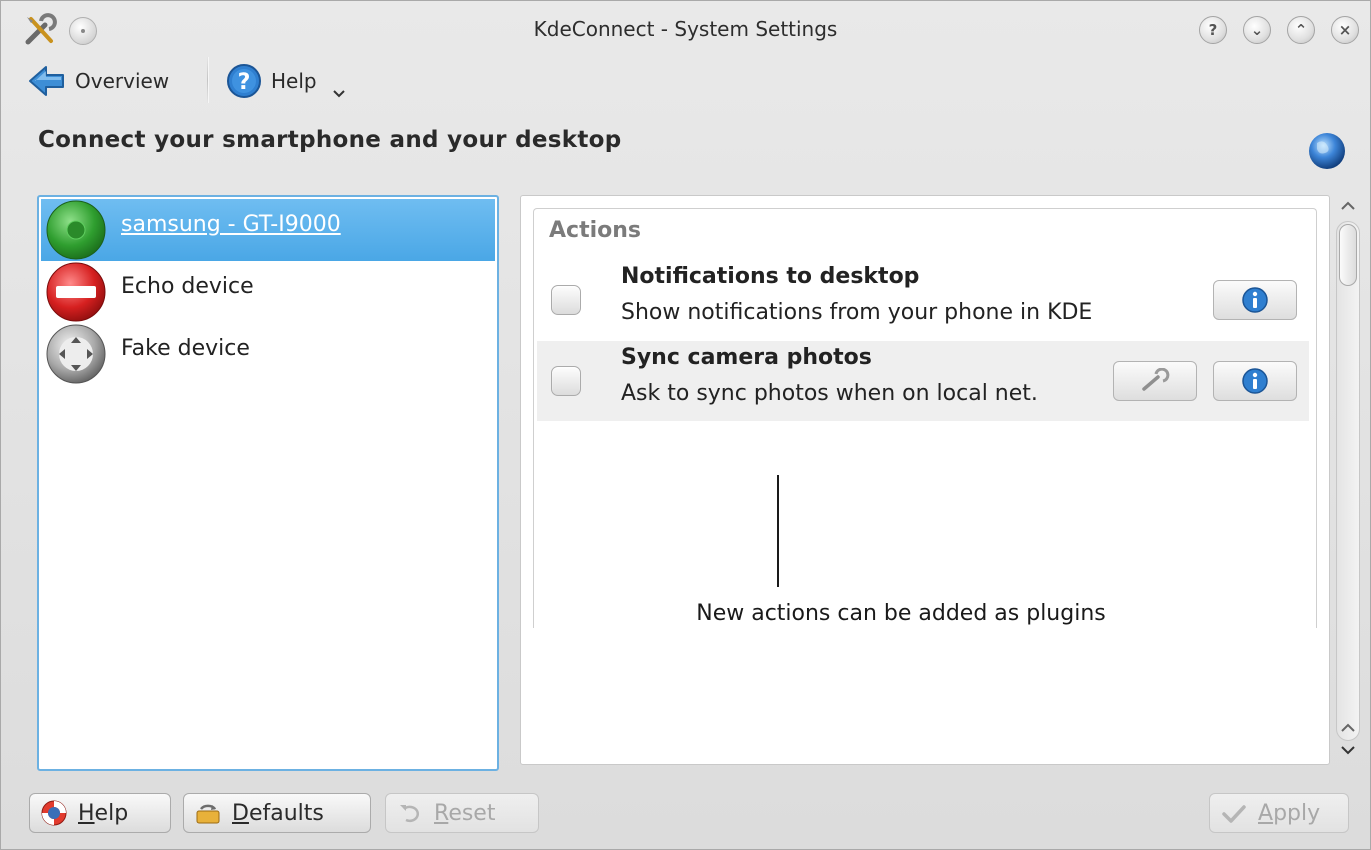 This screenshot has width=1371, height=850. I want to click on scroll-up-arrow-icon, so click(1348, 208).